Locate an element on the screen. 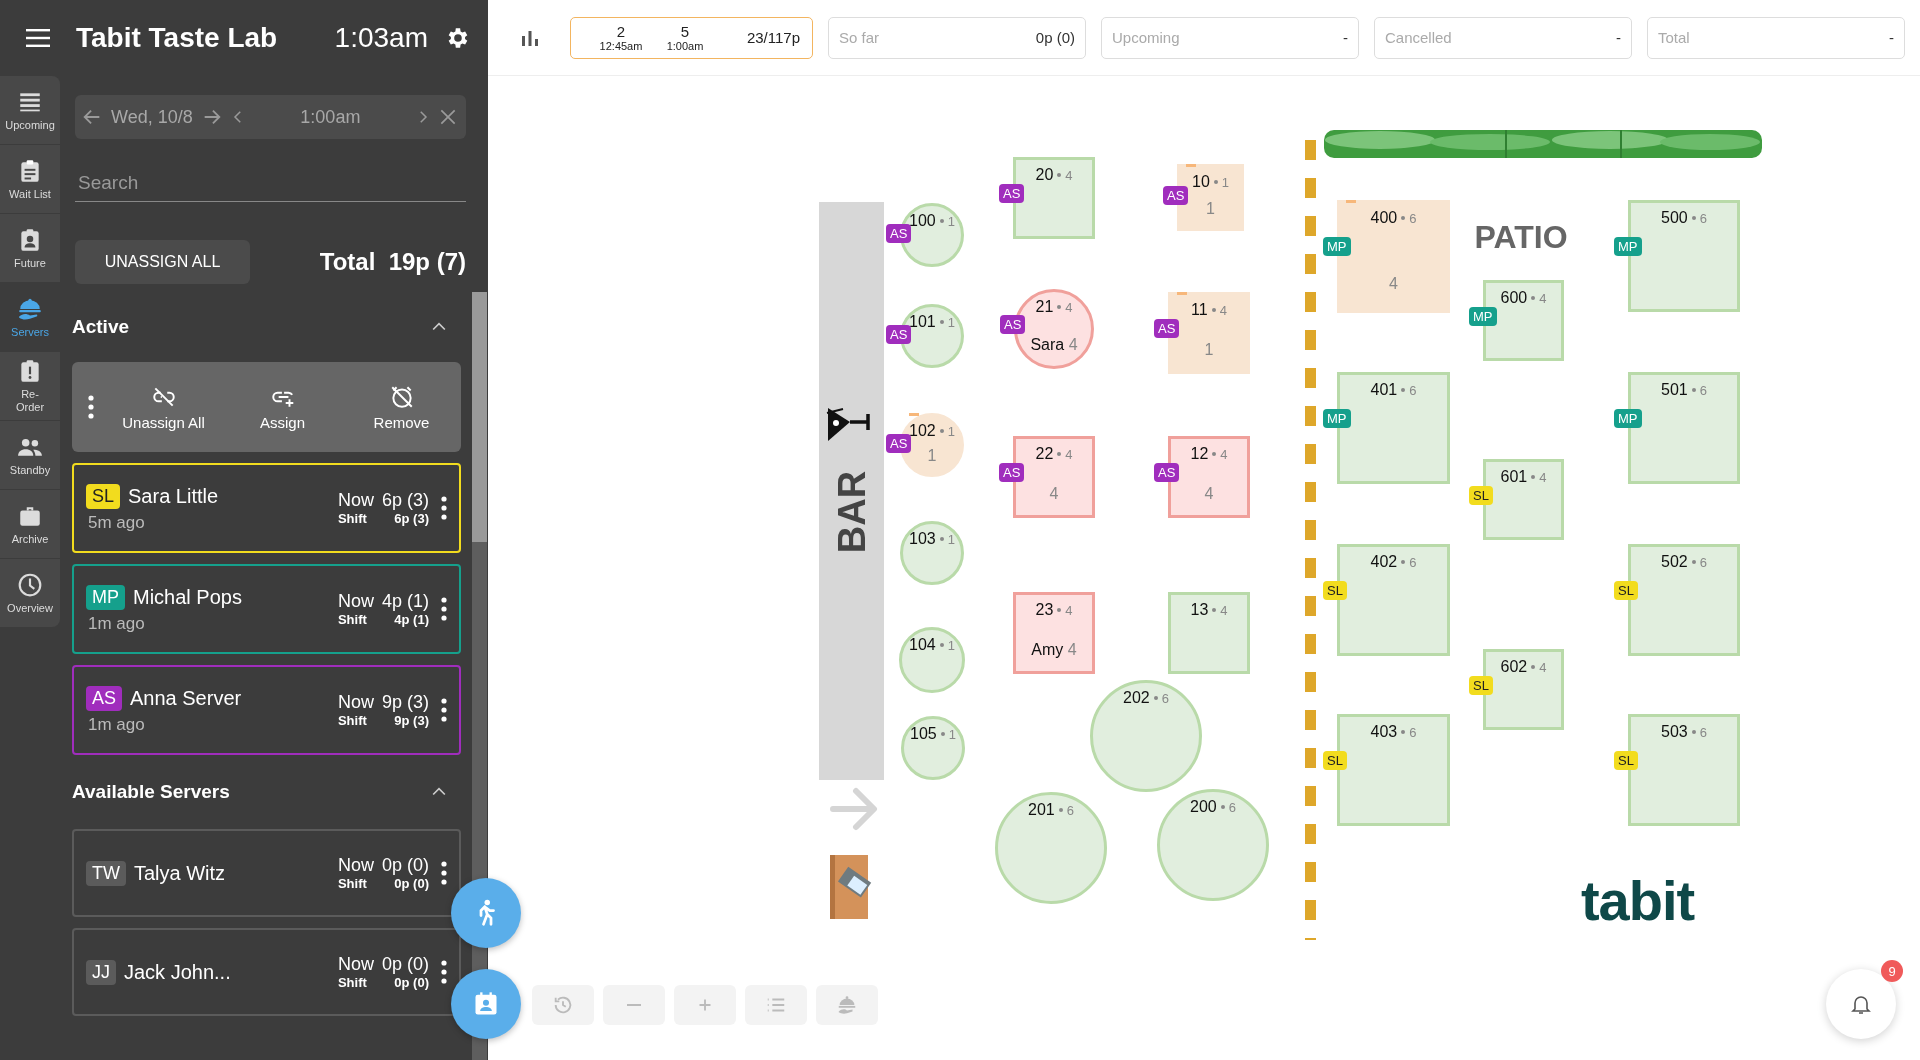 The height and width of the screenshot is (1060, 1920). stat-value: - is located at coordinates (1618, 37).